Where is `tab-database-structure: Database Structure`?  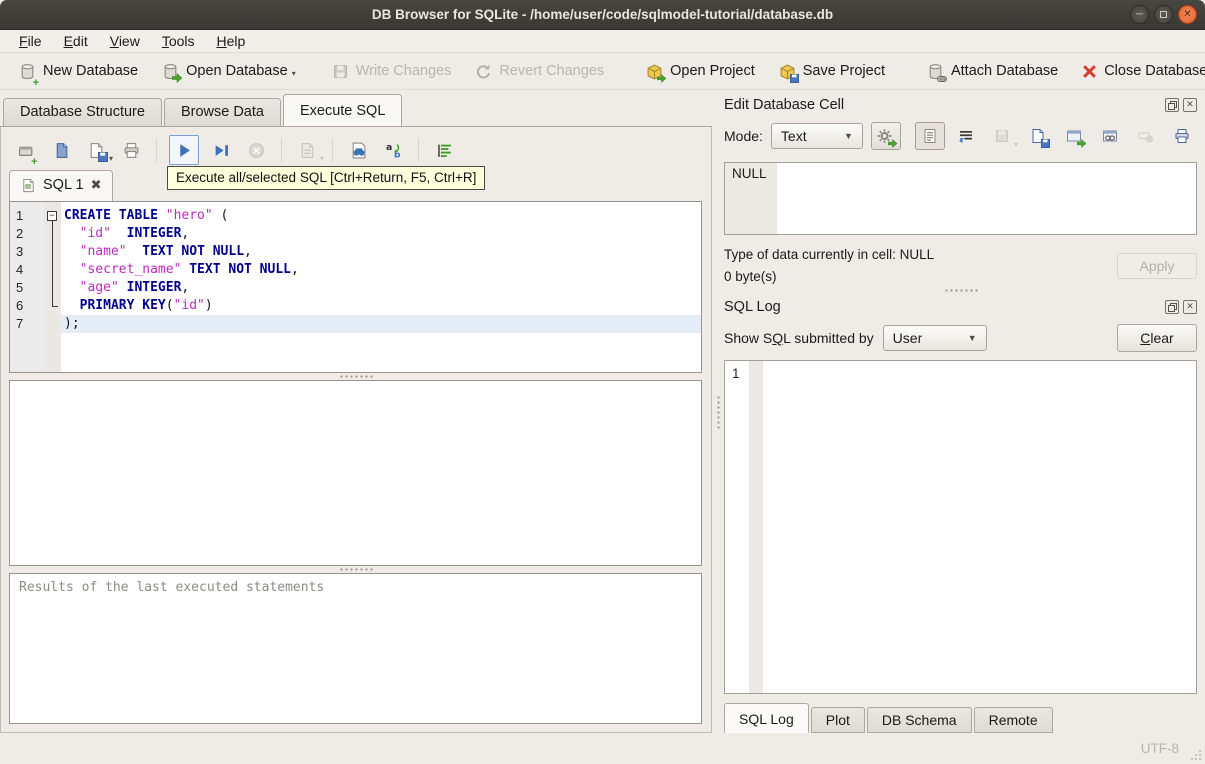
tab-database-structure: Database Structure is located at coordinates (82, 112).